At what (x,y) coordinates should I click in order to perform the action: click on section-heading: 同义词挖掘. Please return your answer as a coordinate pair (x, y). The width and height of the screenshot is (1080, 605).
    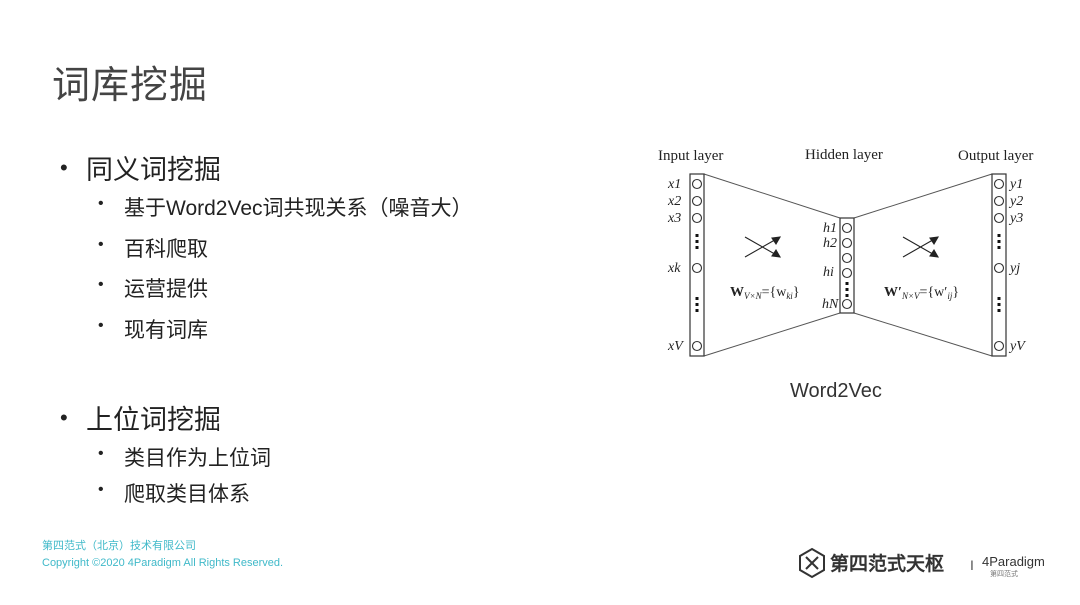
    Looking at the image, I should click on (153, 170).